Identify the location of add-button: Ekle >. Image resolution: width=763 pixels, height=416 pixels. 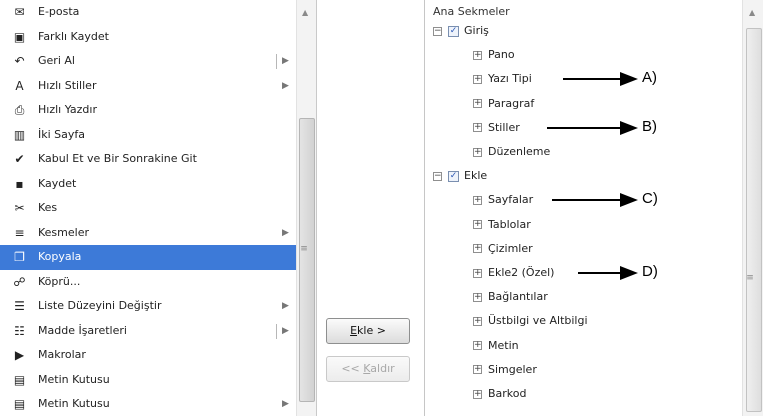
(368, 331).